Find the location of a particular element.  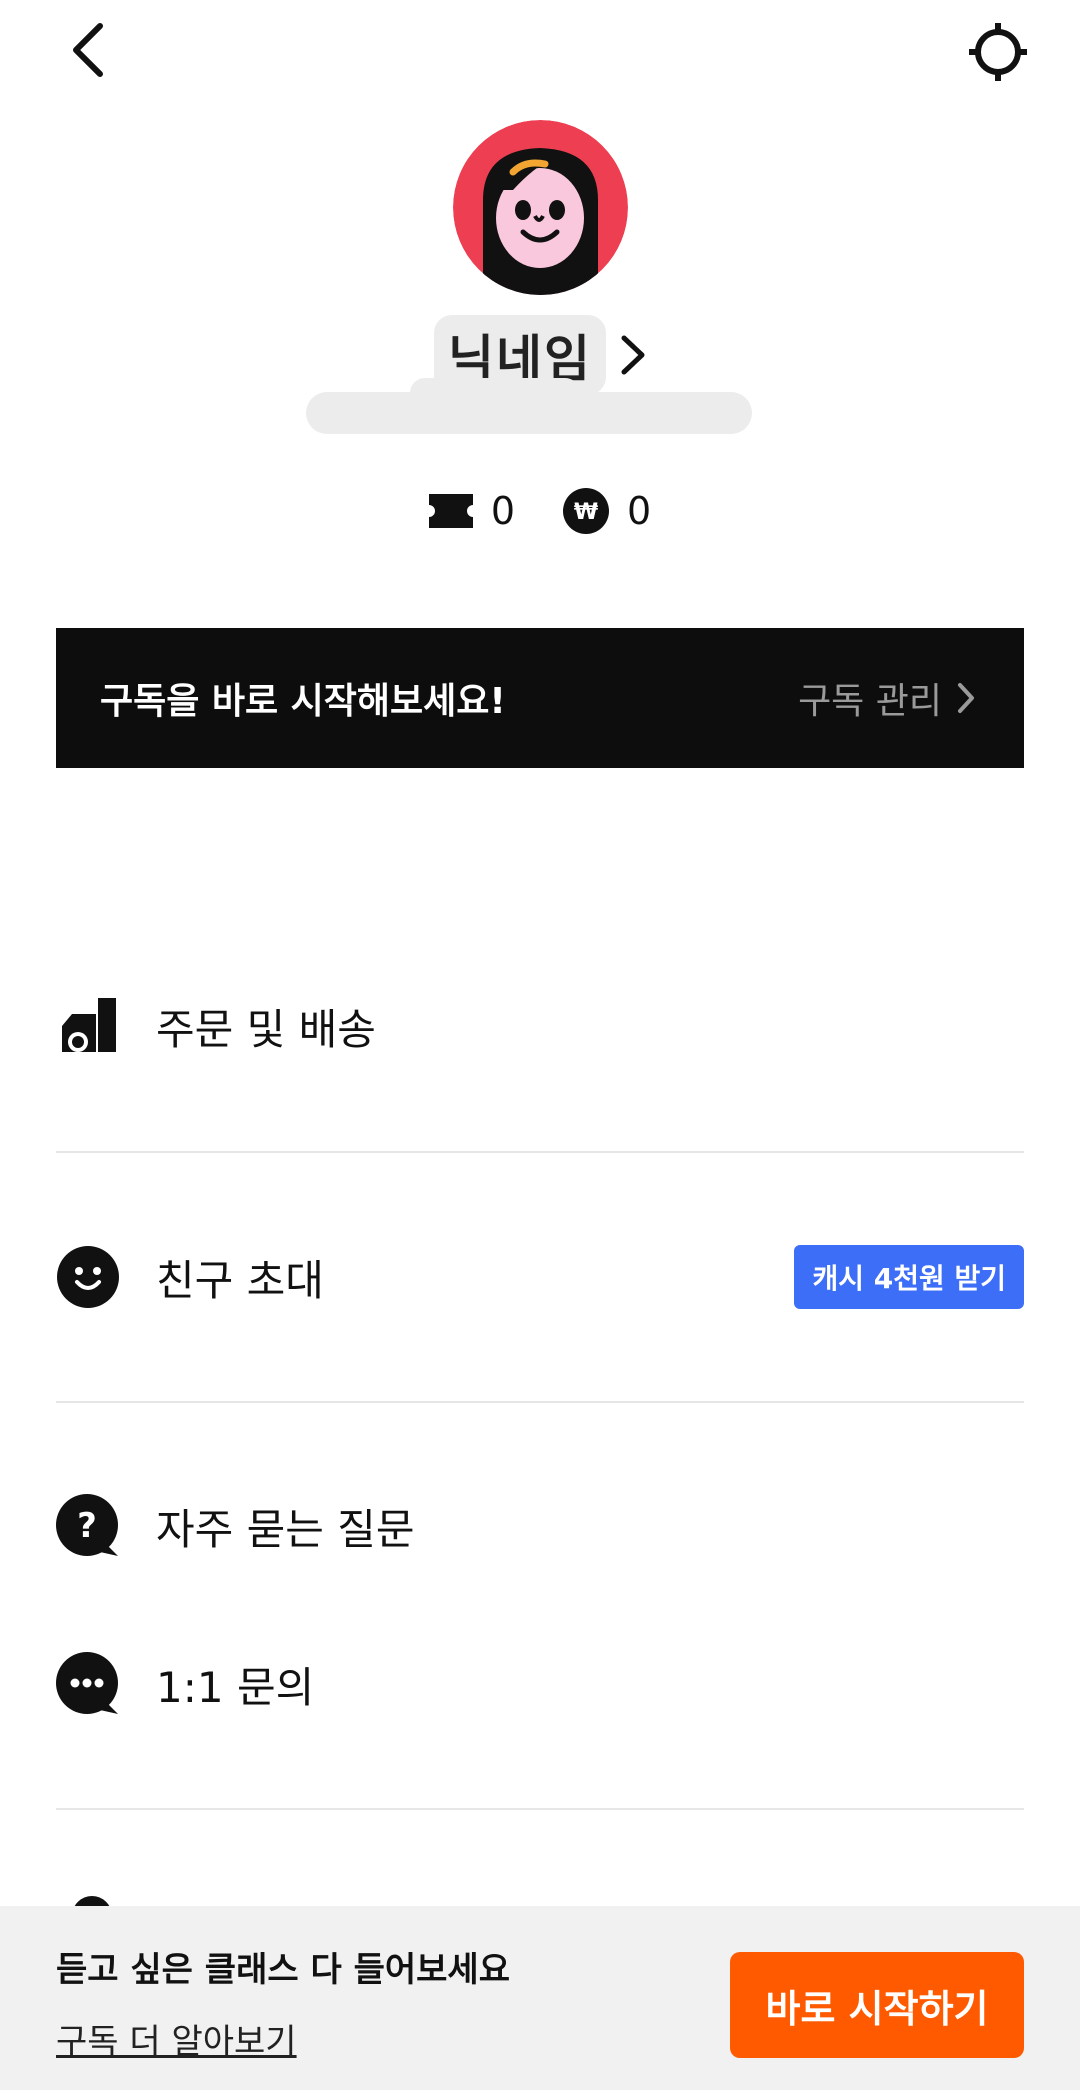

menu-item-inquiry: 1:1 문의 is located at coordinates (540, 1684).